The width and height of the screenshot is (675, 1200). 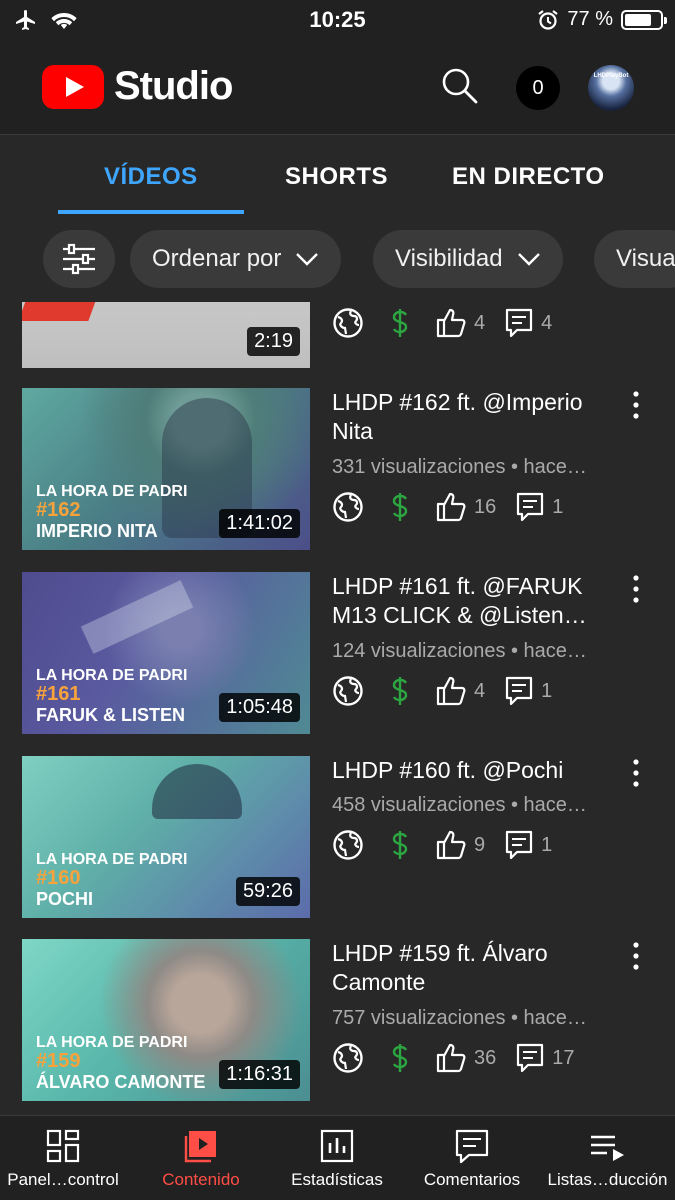 I want to click on playlists-icon, so click(x=607, y=1148).